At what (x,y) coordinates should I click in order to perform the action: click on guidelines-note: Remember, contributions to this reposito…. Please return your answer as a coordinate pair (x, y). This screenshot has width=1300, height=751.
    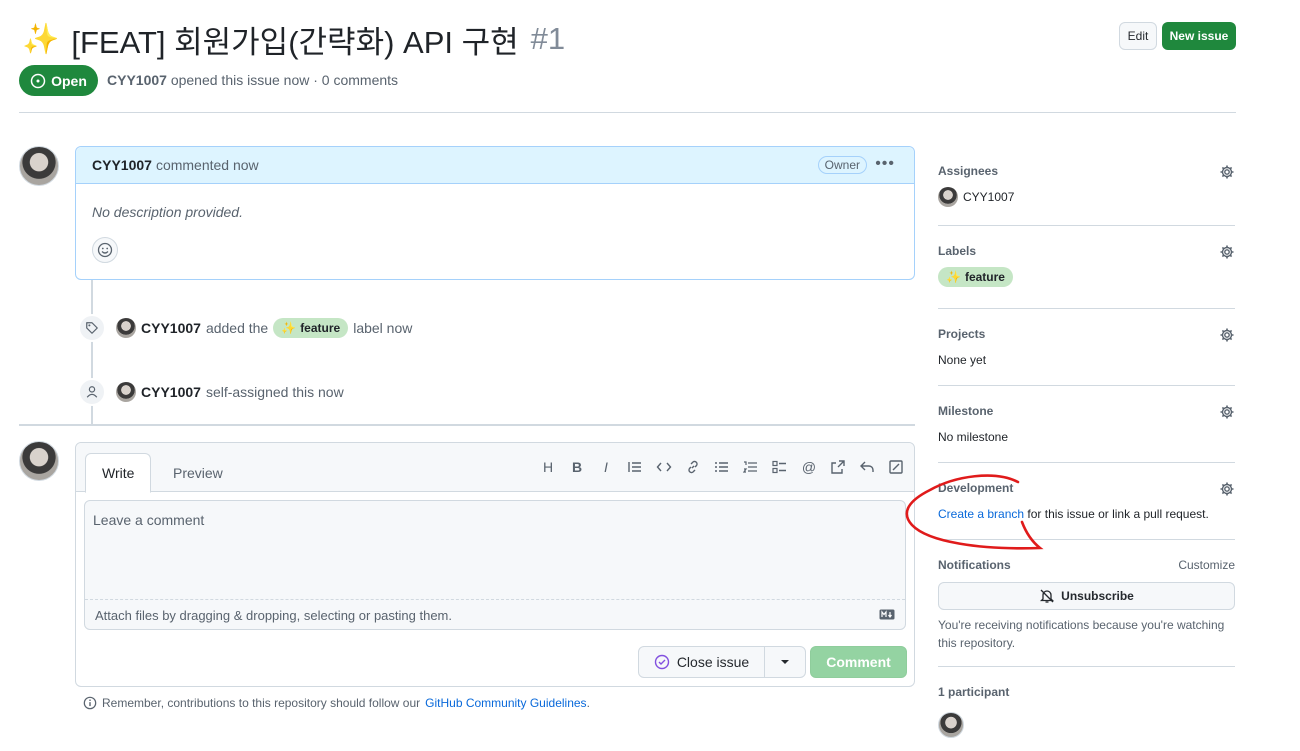
    Looking at the image, I should click on (336, 703).